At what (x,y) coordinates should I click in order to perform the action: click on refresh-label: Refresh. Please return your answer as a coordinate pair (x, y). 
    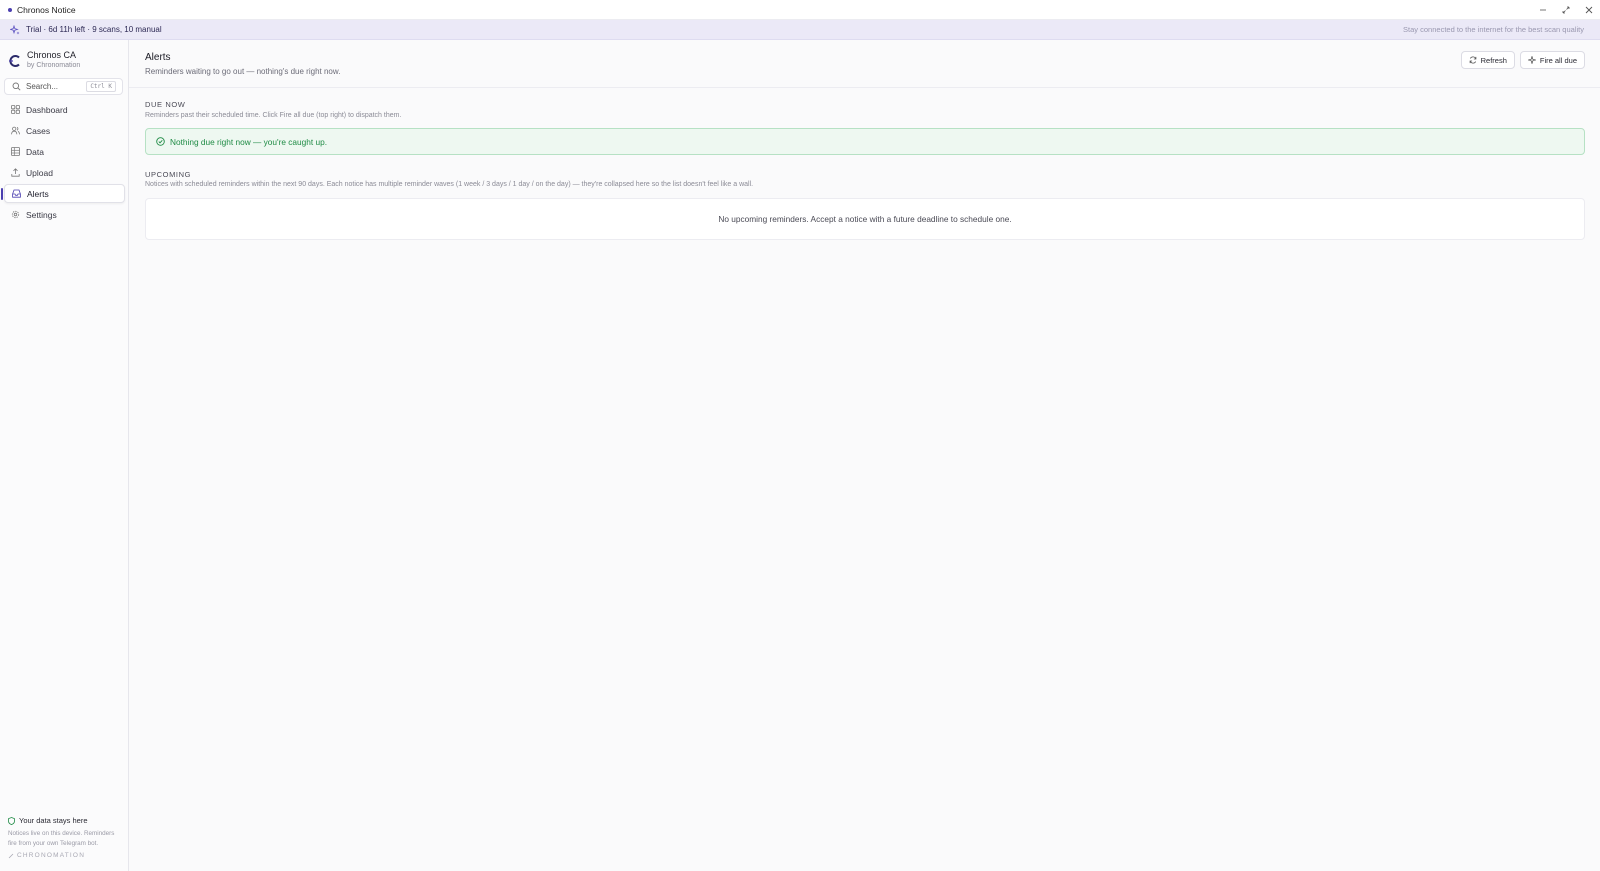
    Looking at the image, I should click on (1493, 60).